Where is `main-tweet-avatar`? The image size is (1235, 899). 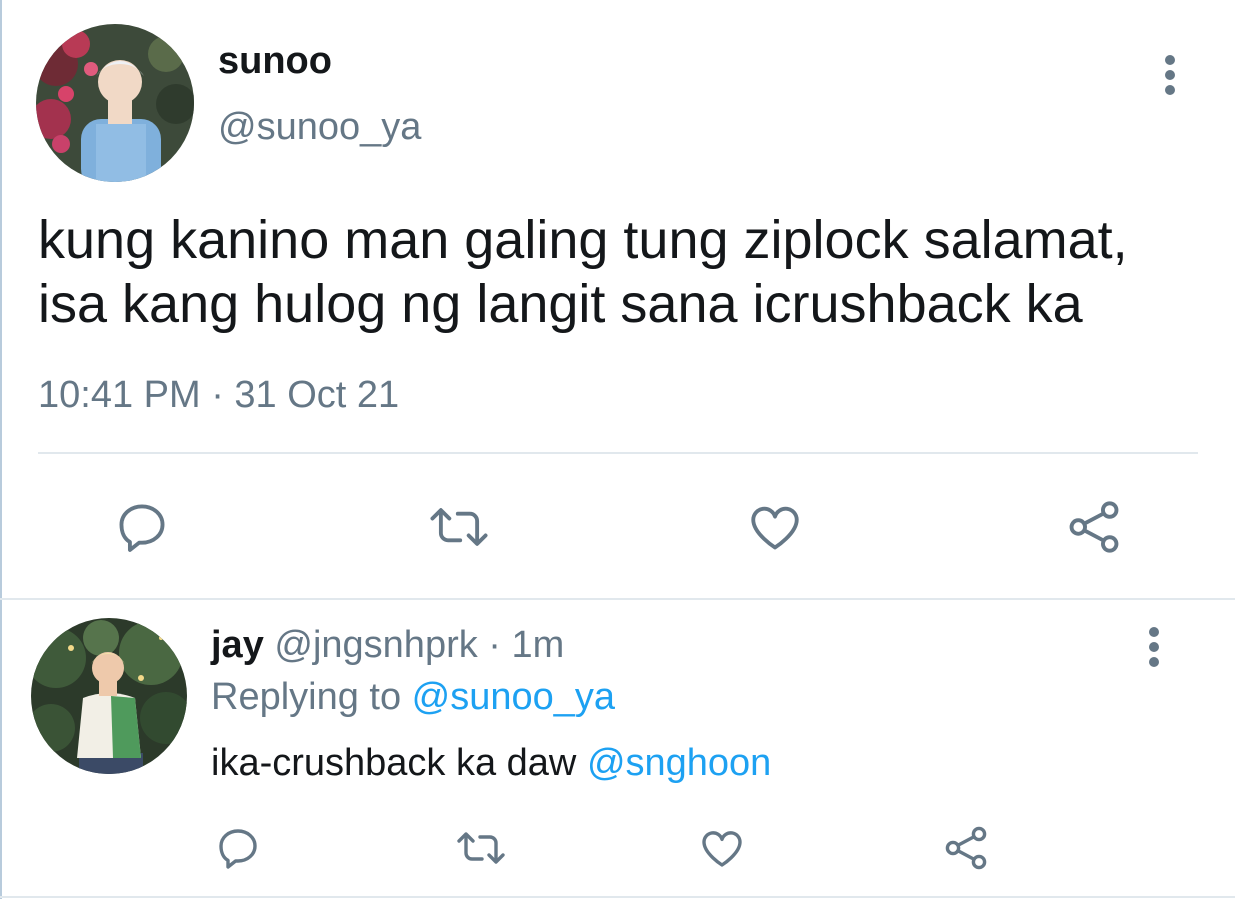
main-tweet-avatar is located at coordinates (115, 103).